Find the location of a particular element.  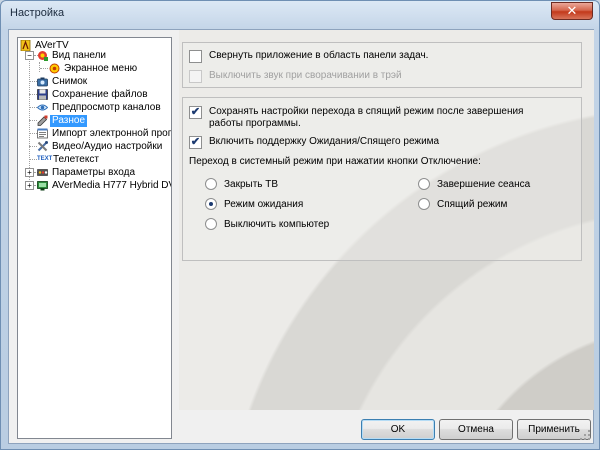

snapshot-icon is located at coordinates (42, 82).